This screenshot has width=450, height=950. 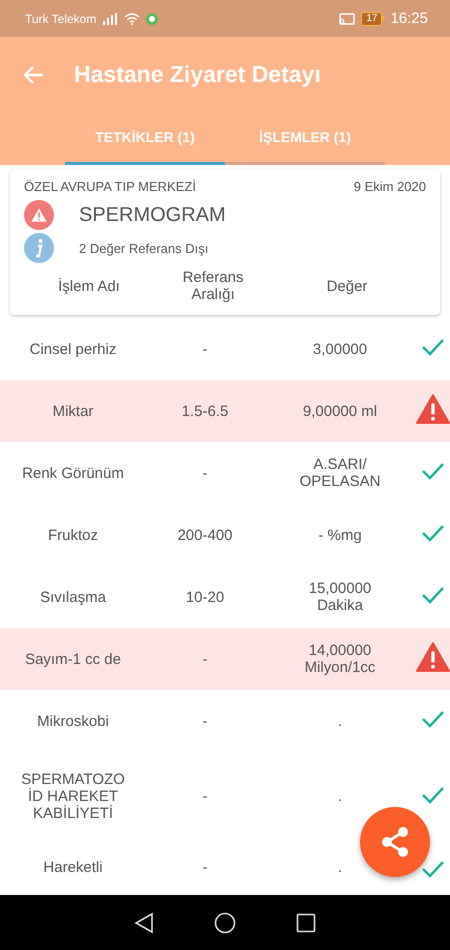 What do you see at coordinates (73, 349) in the screenshot?
I see `test-item-name: Cinsel perhiz` at bounding box center [73, 349].